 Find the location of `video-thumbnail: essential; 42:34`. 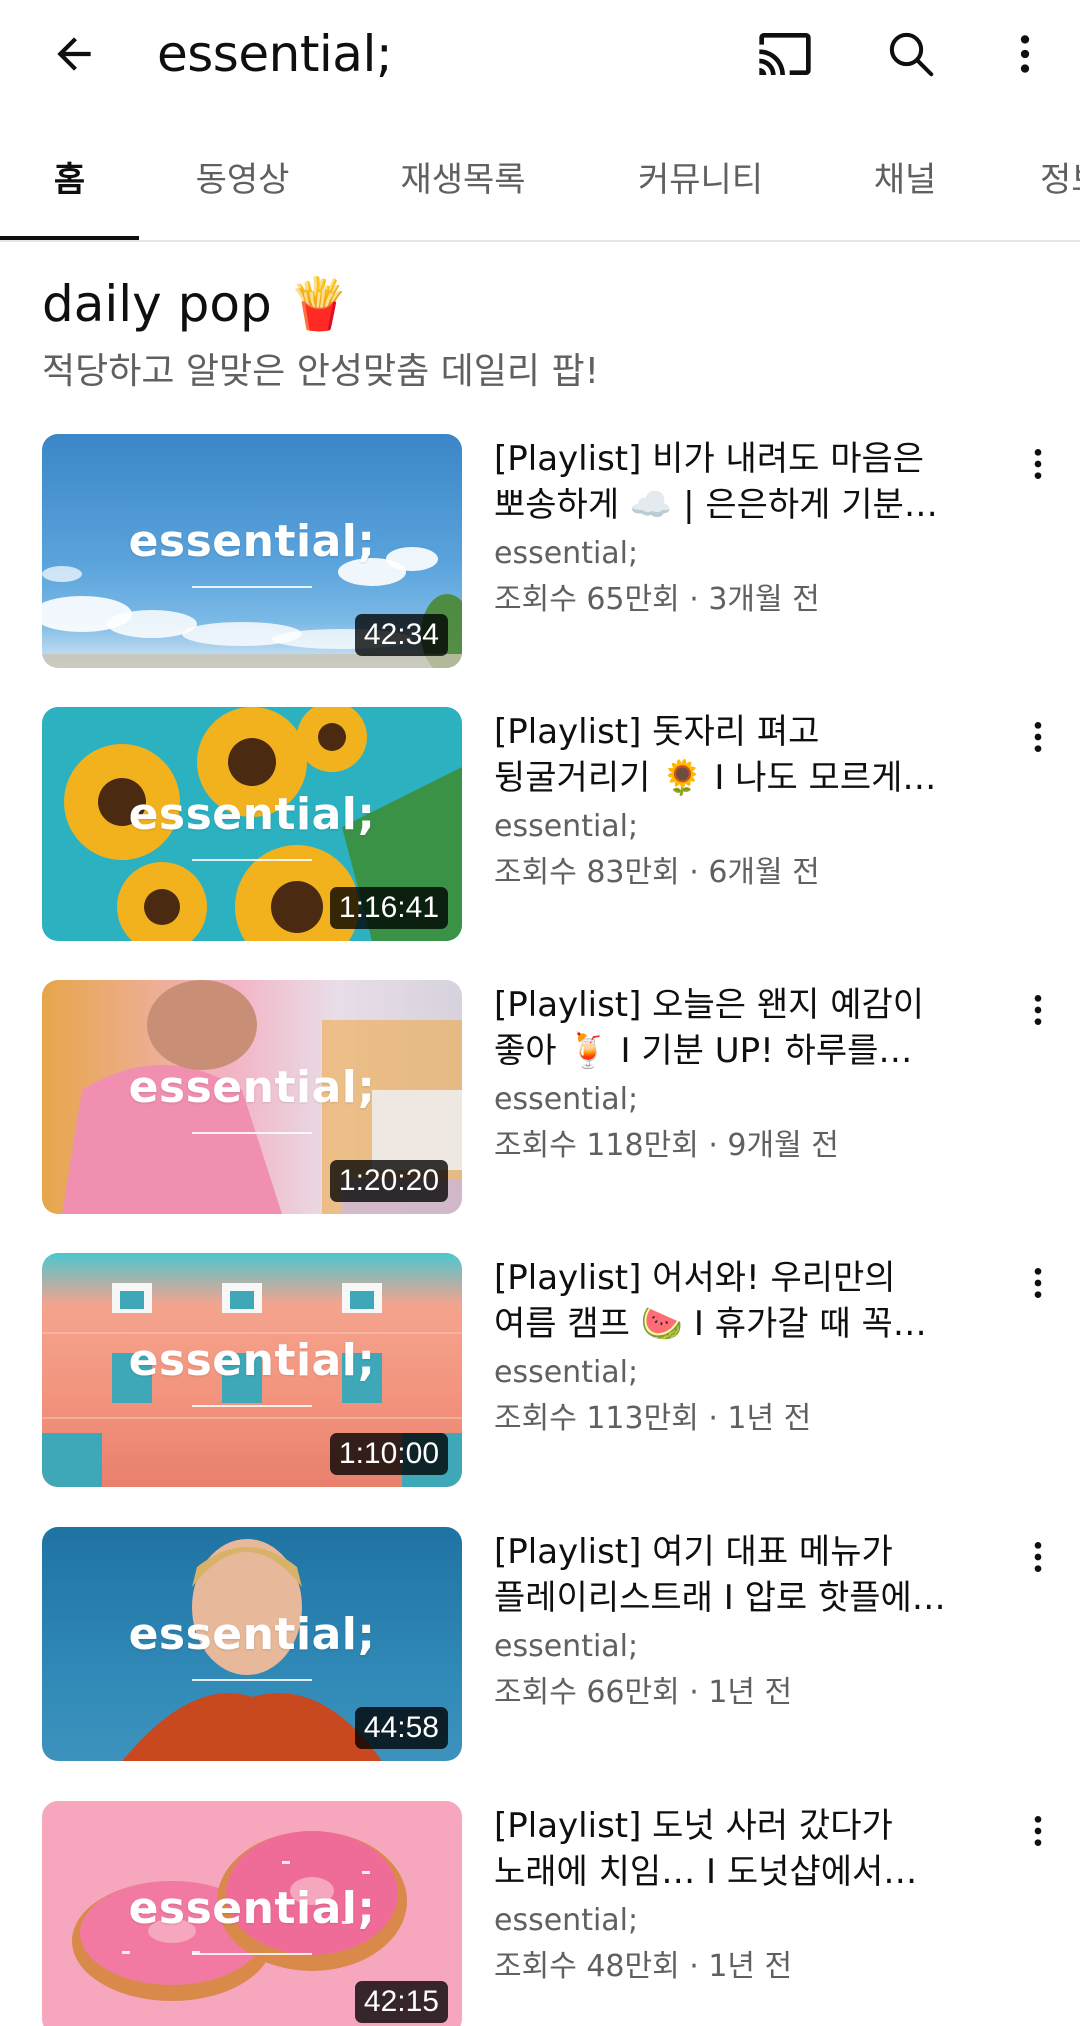

video-thumbnail: essential; 42:34 is located at coordinates (252, 551).